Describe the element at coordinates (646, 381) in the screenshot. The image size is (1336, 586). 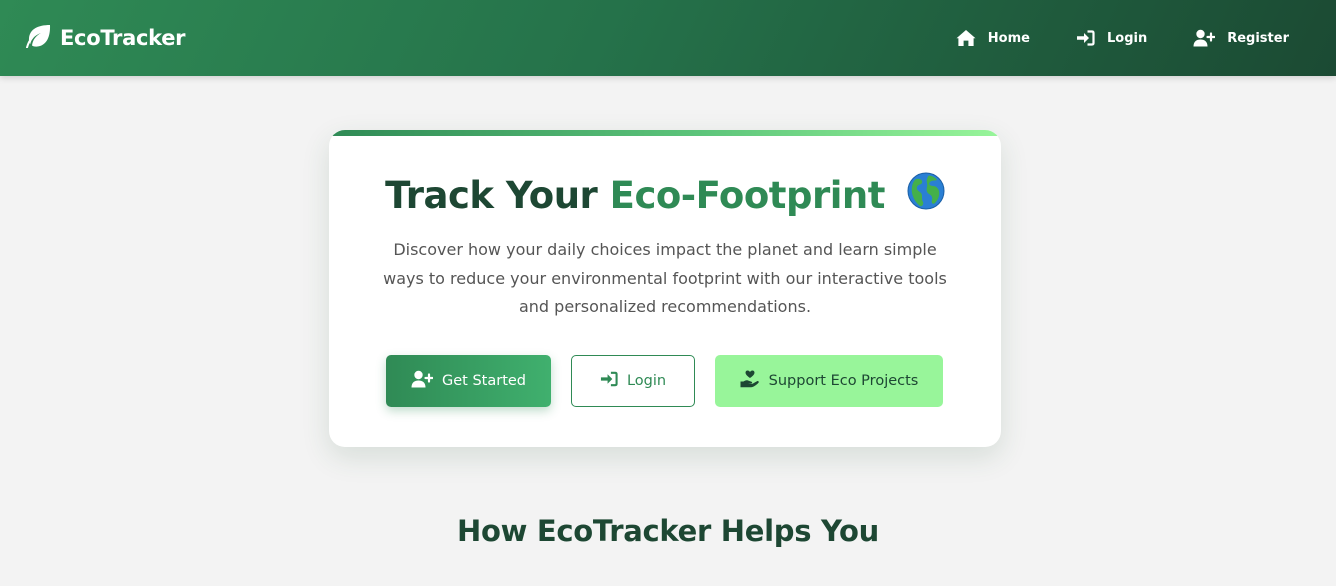
I see `login-label: Login` at that location.